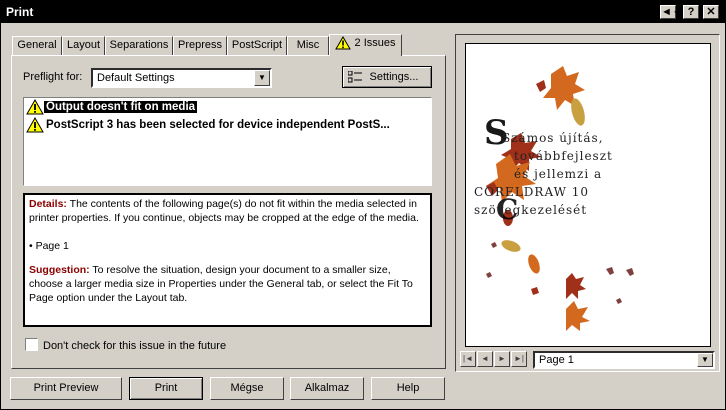  Describe the element at coordinates (59, 270) in the screenshot. I see `suggestion-label: Suggestion:` at that location.